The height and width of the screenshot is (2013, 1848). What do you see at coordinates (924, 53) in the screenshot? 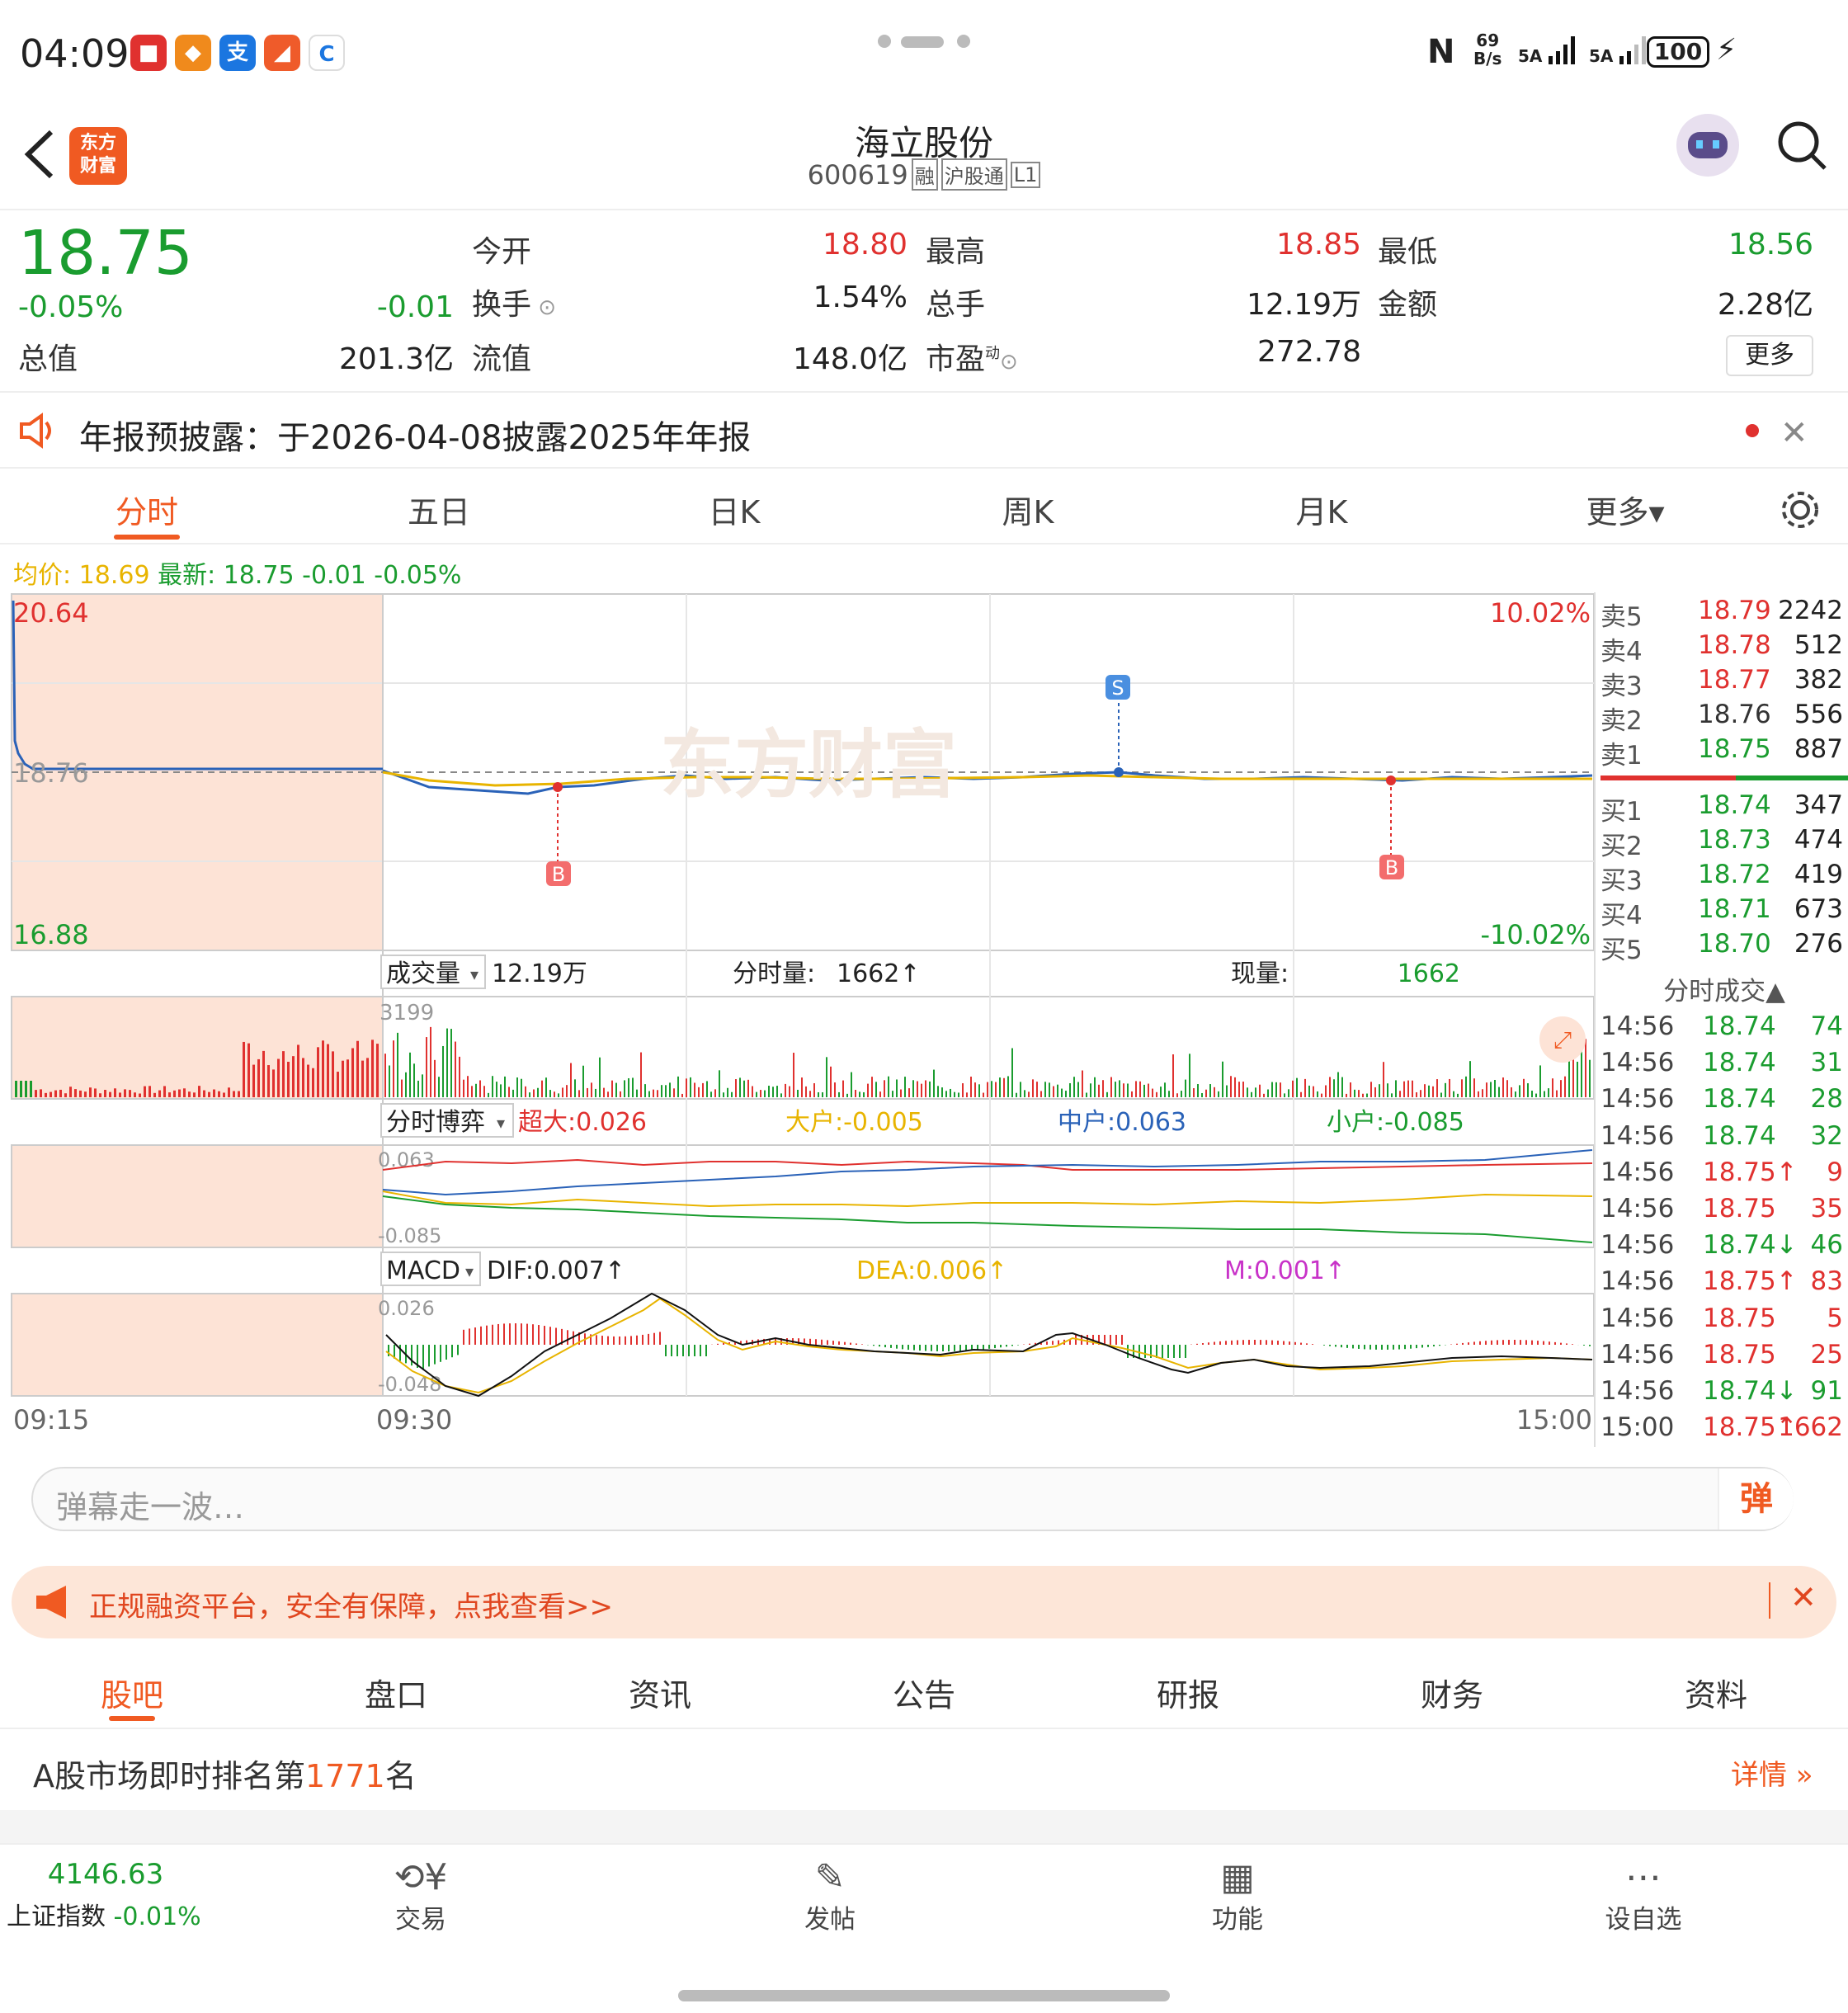
I see `status-bar: 04:09 ■ ◆ 支 ◢ C Ν 69 B/s 5A 5A 100 ⚡` at bounding box center [924, 53].